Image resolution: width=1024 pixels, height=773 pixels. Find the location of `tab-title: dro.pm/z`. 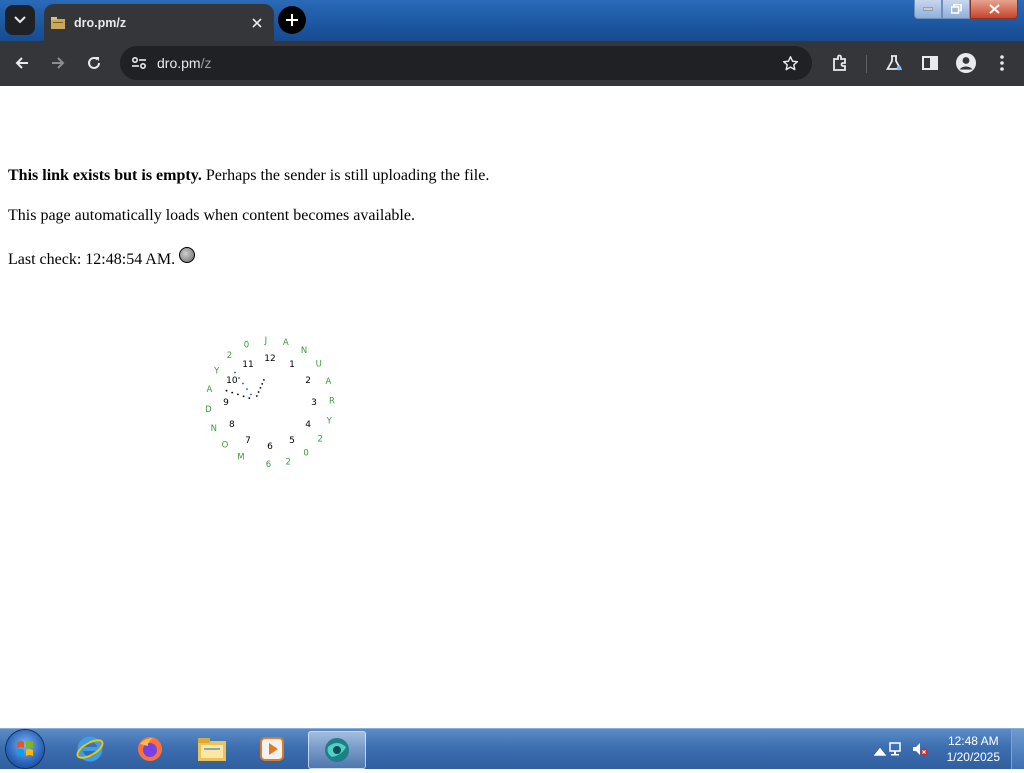

tab-title: dro.pm/z is located at coordinates (100, 22).